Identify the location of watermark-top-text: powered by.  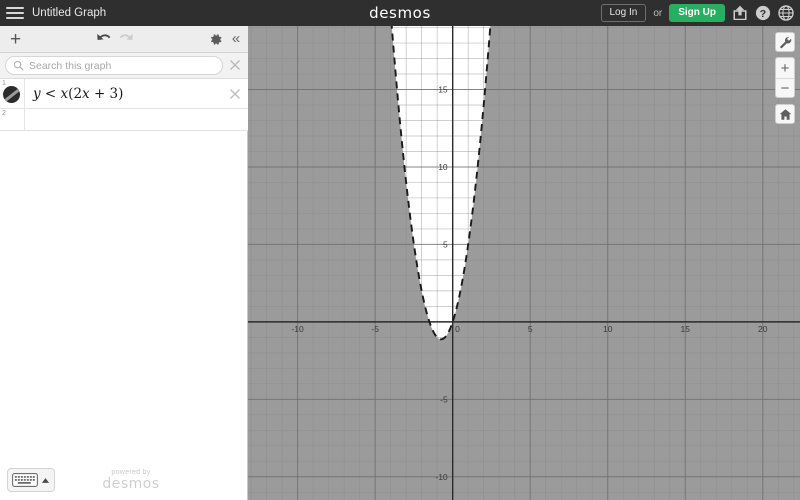
(131, 472).